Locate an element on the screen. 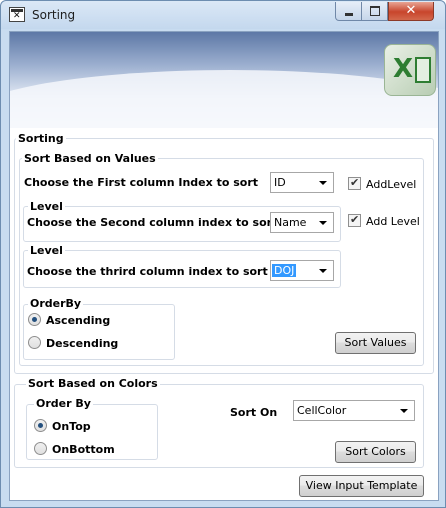 The height and width of the screenshot is (508, 446). sorting-group-label: Sorting is located at coordinates (41, 138).